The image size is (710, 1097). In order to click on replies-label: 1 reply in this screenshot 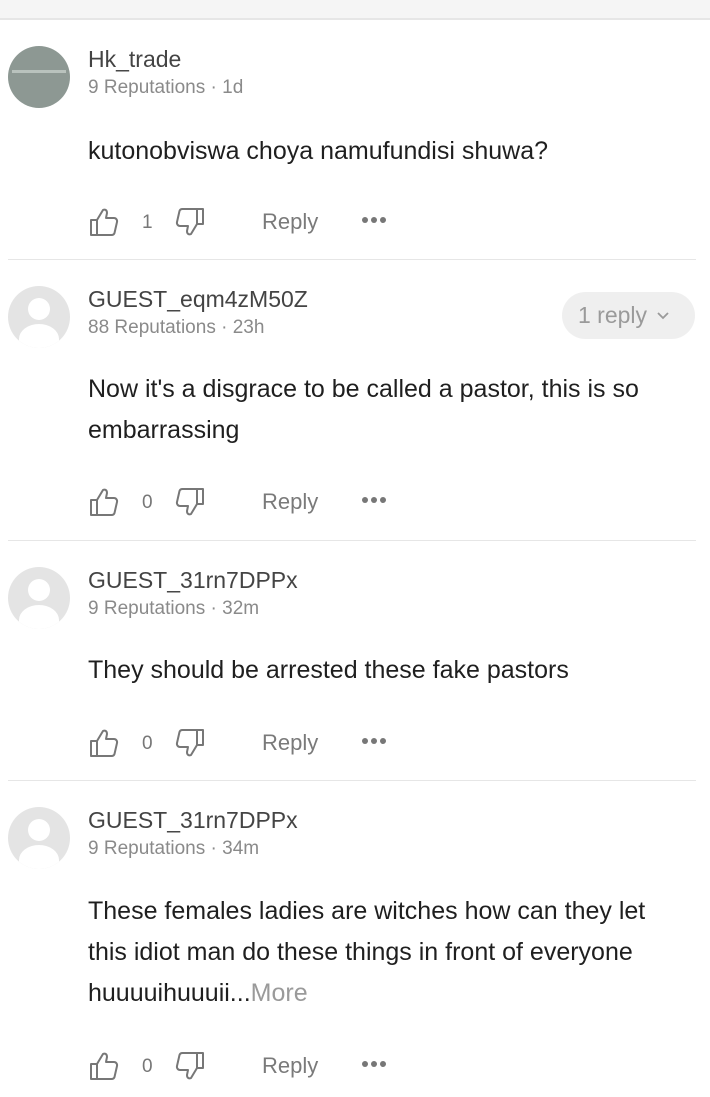, I will do `click(613, 315)`.